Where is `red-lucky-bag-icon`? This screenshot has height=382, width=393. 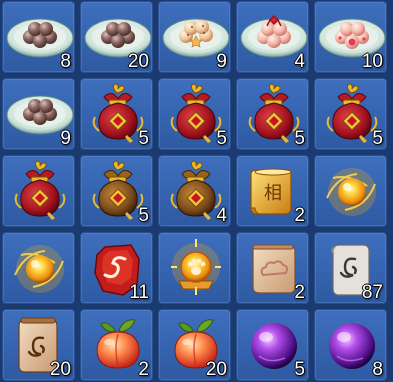
red-lucky-bag-icon is located at coordinates (39, 191).